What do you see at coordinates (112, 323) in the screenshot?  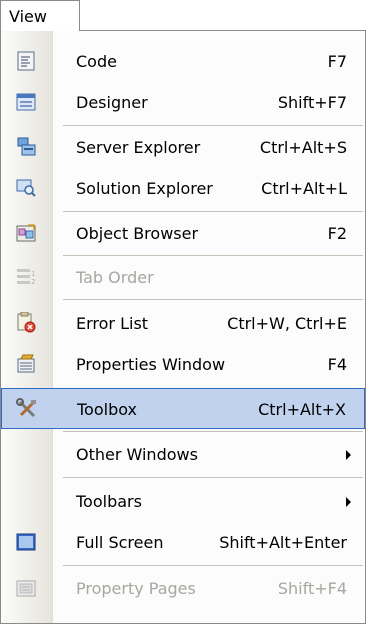 I see `menu-item-label: Error List` at bounding box center [112, 323].